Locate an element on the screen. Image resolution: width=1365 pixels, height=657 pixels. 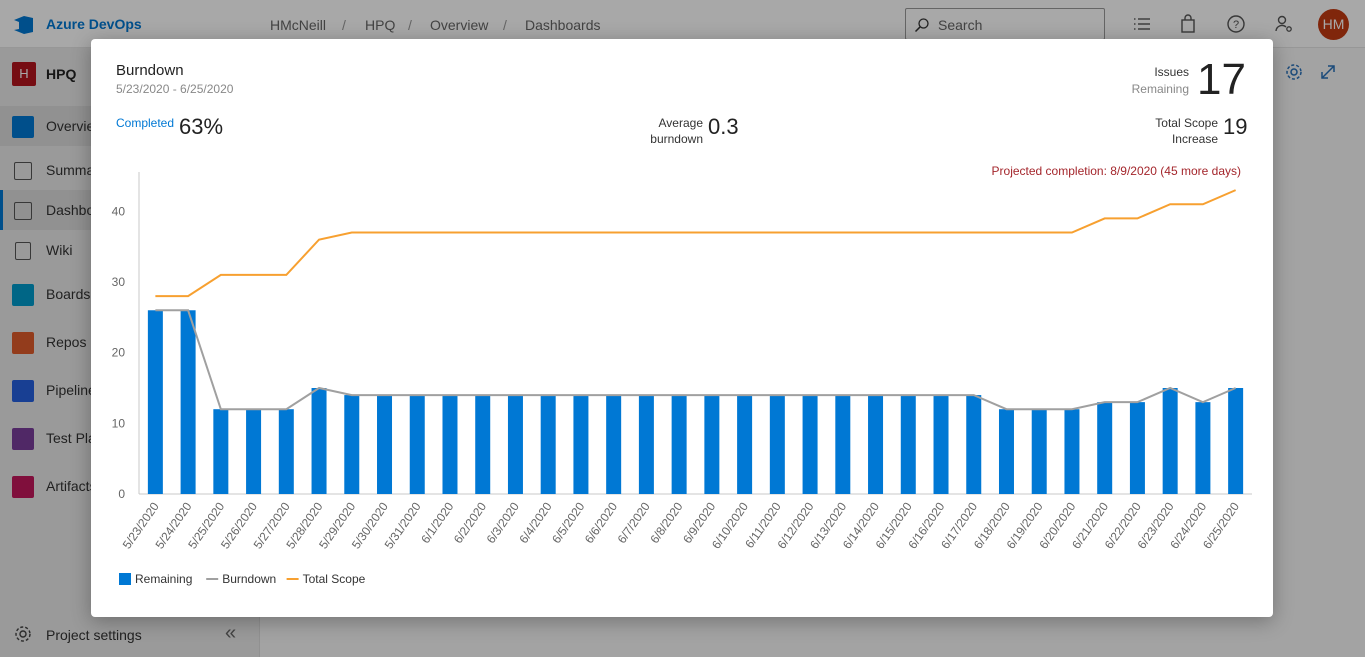
legend-label: Remaining is located at coordinates (163, 579).